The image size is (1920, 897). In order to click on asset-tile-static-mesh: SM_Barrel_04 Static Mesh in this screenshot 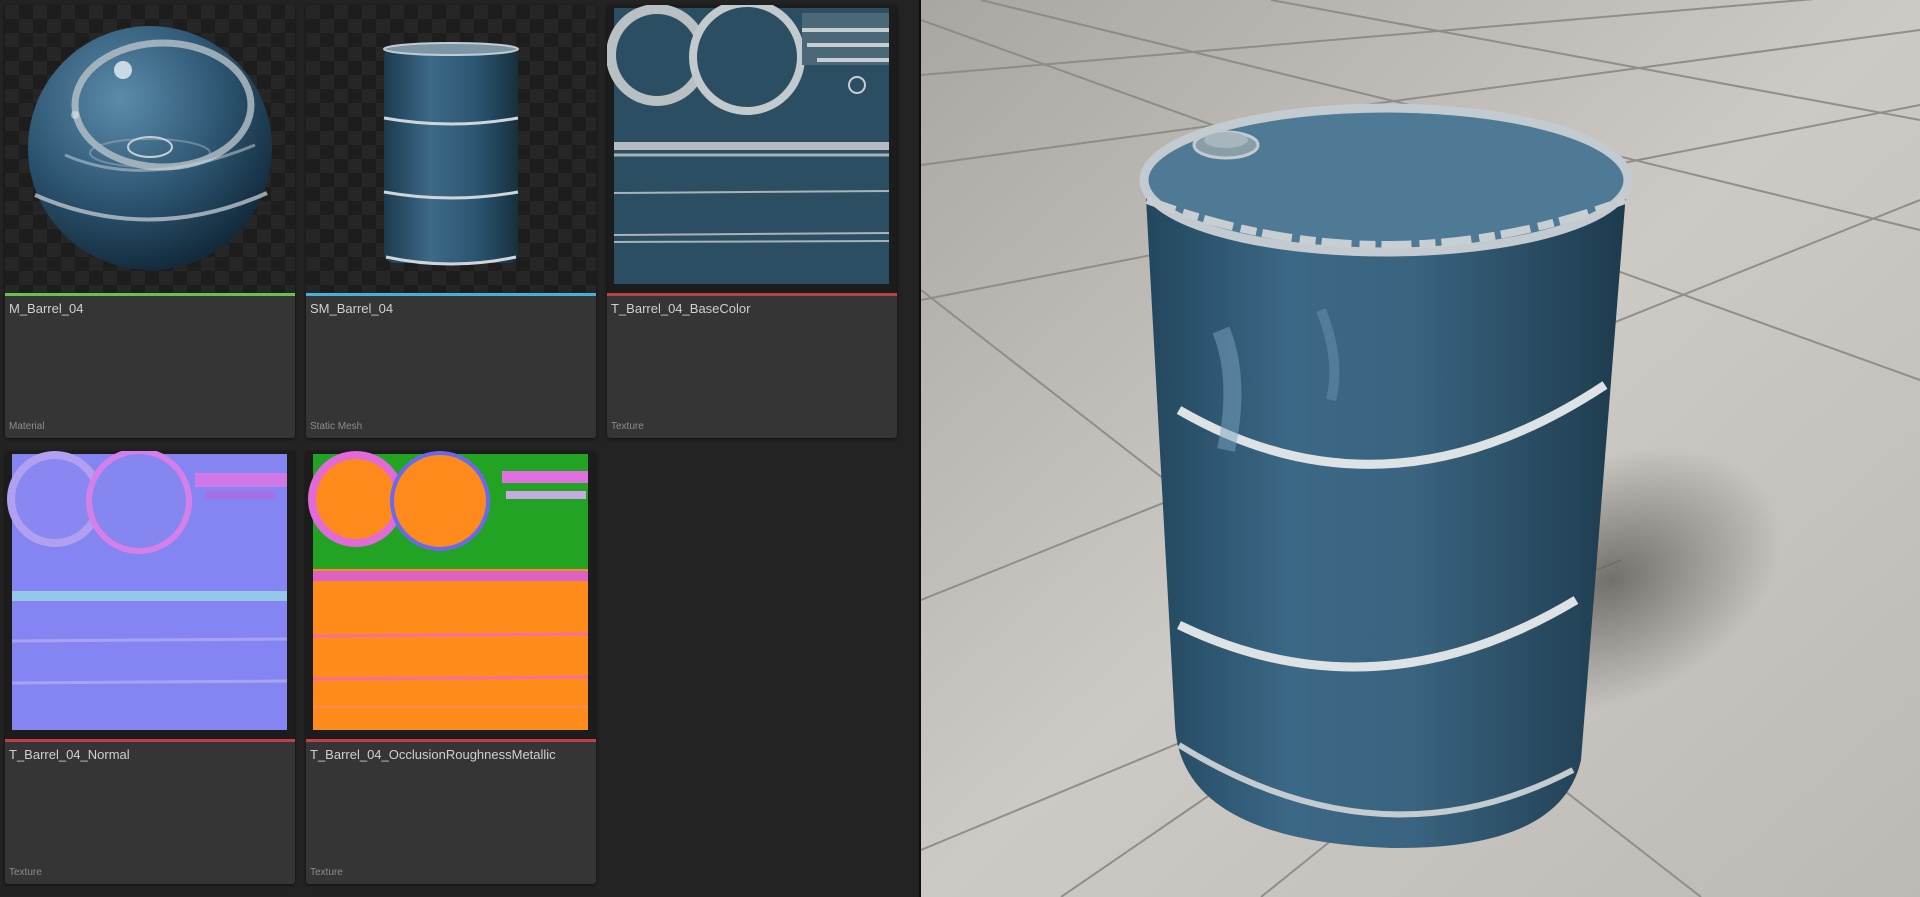, I will do `click(451, 221)`.